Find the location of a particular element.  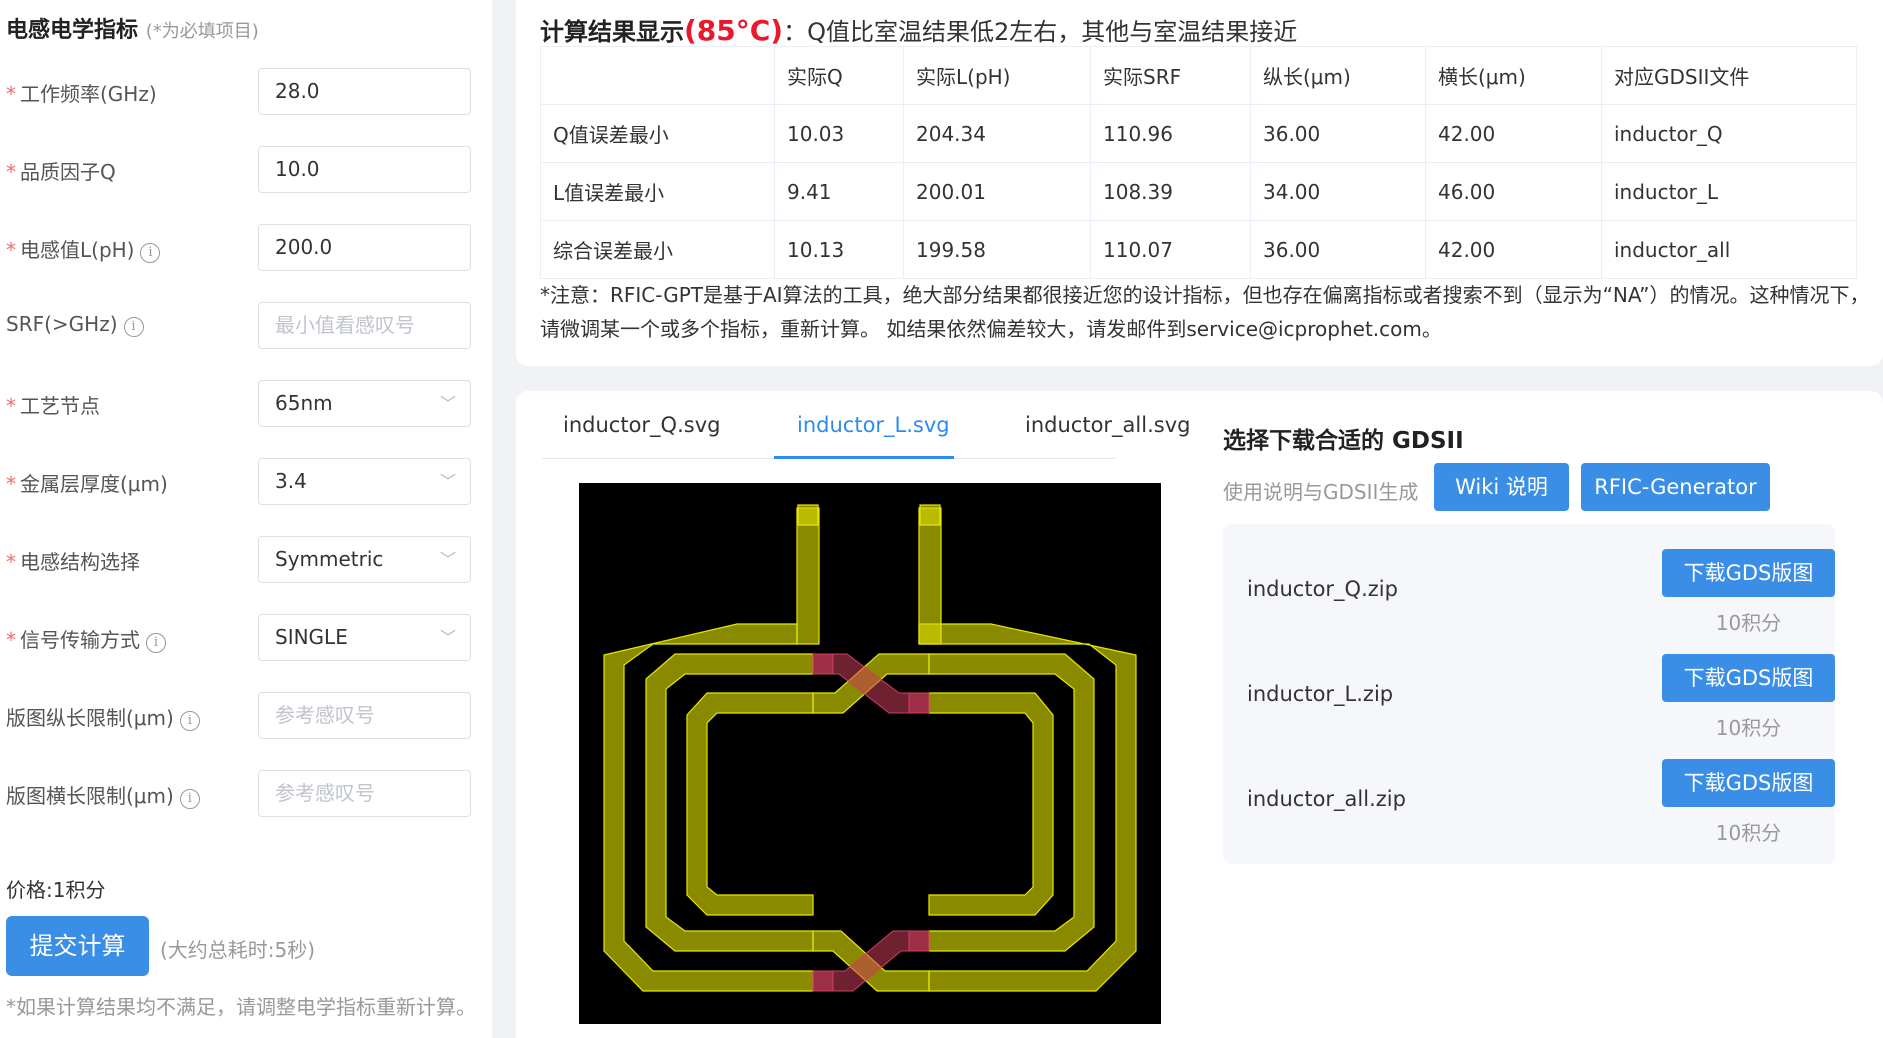

freq-label-text: 工作频率(GHz) is located at coordinates (88, 94).